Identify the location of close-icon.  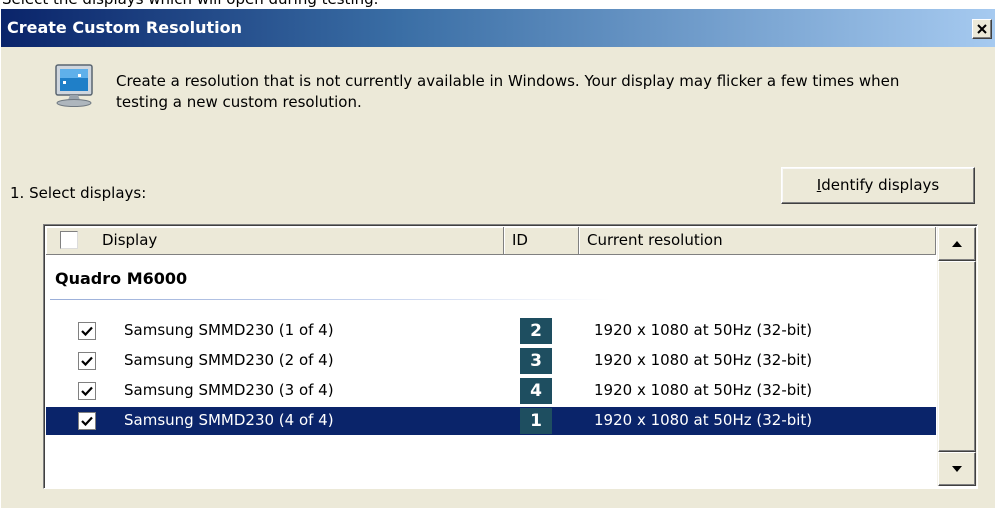
(982, 29).